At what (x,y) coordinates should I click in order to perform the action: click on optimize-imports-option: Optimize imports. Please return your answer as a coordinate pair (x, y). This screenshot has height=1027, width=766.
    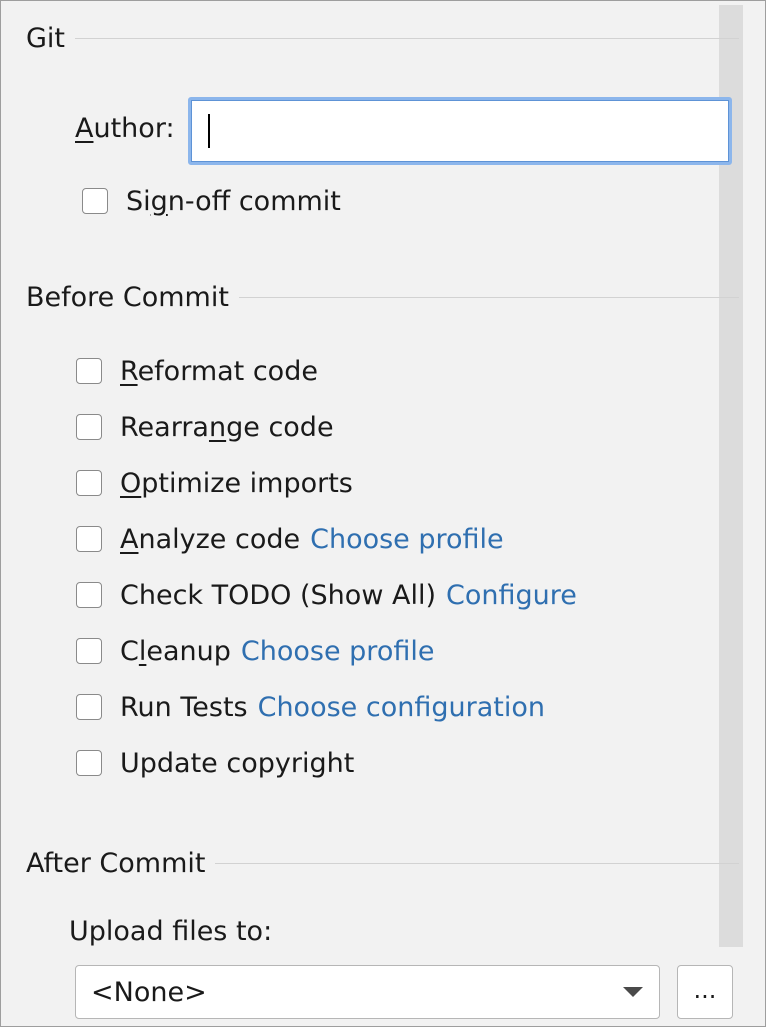
    Looking at the image, I should click on (214, 483).